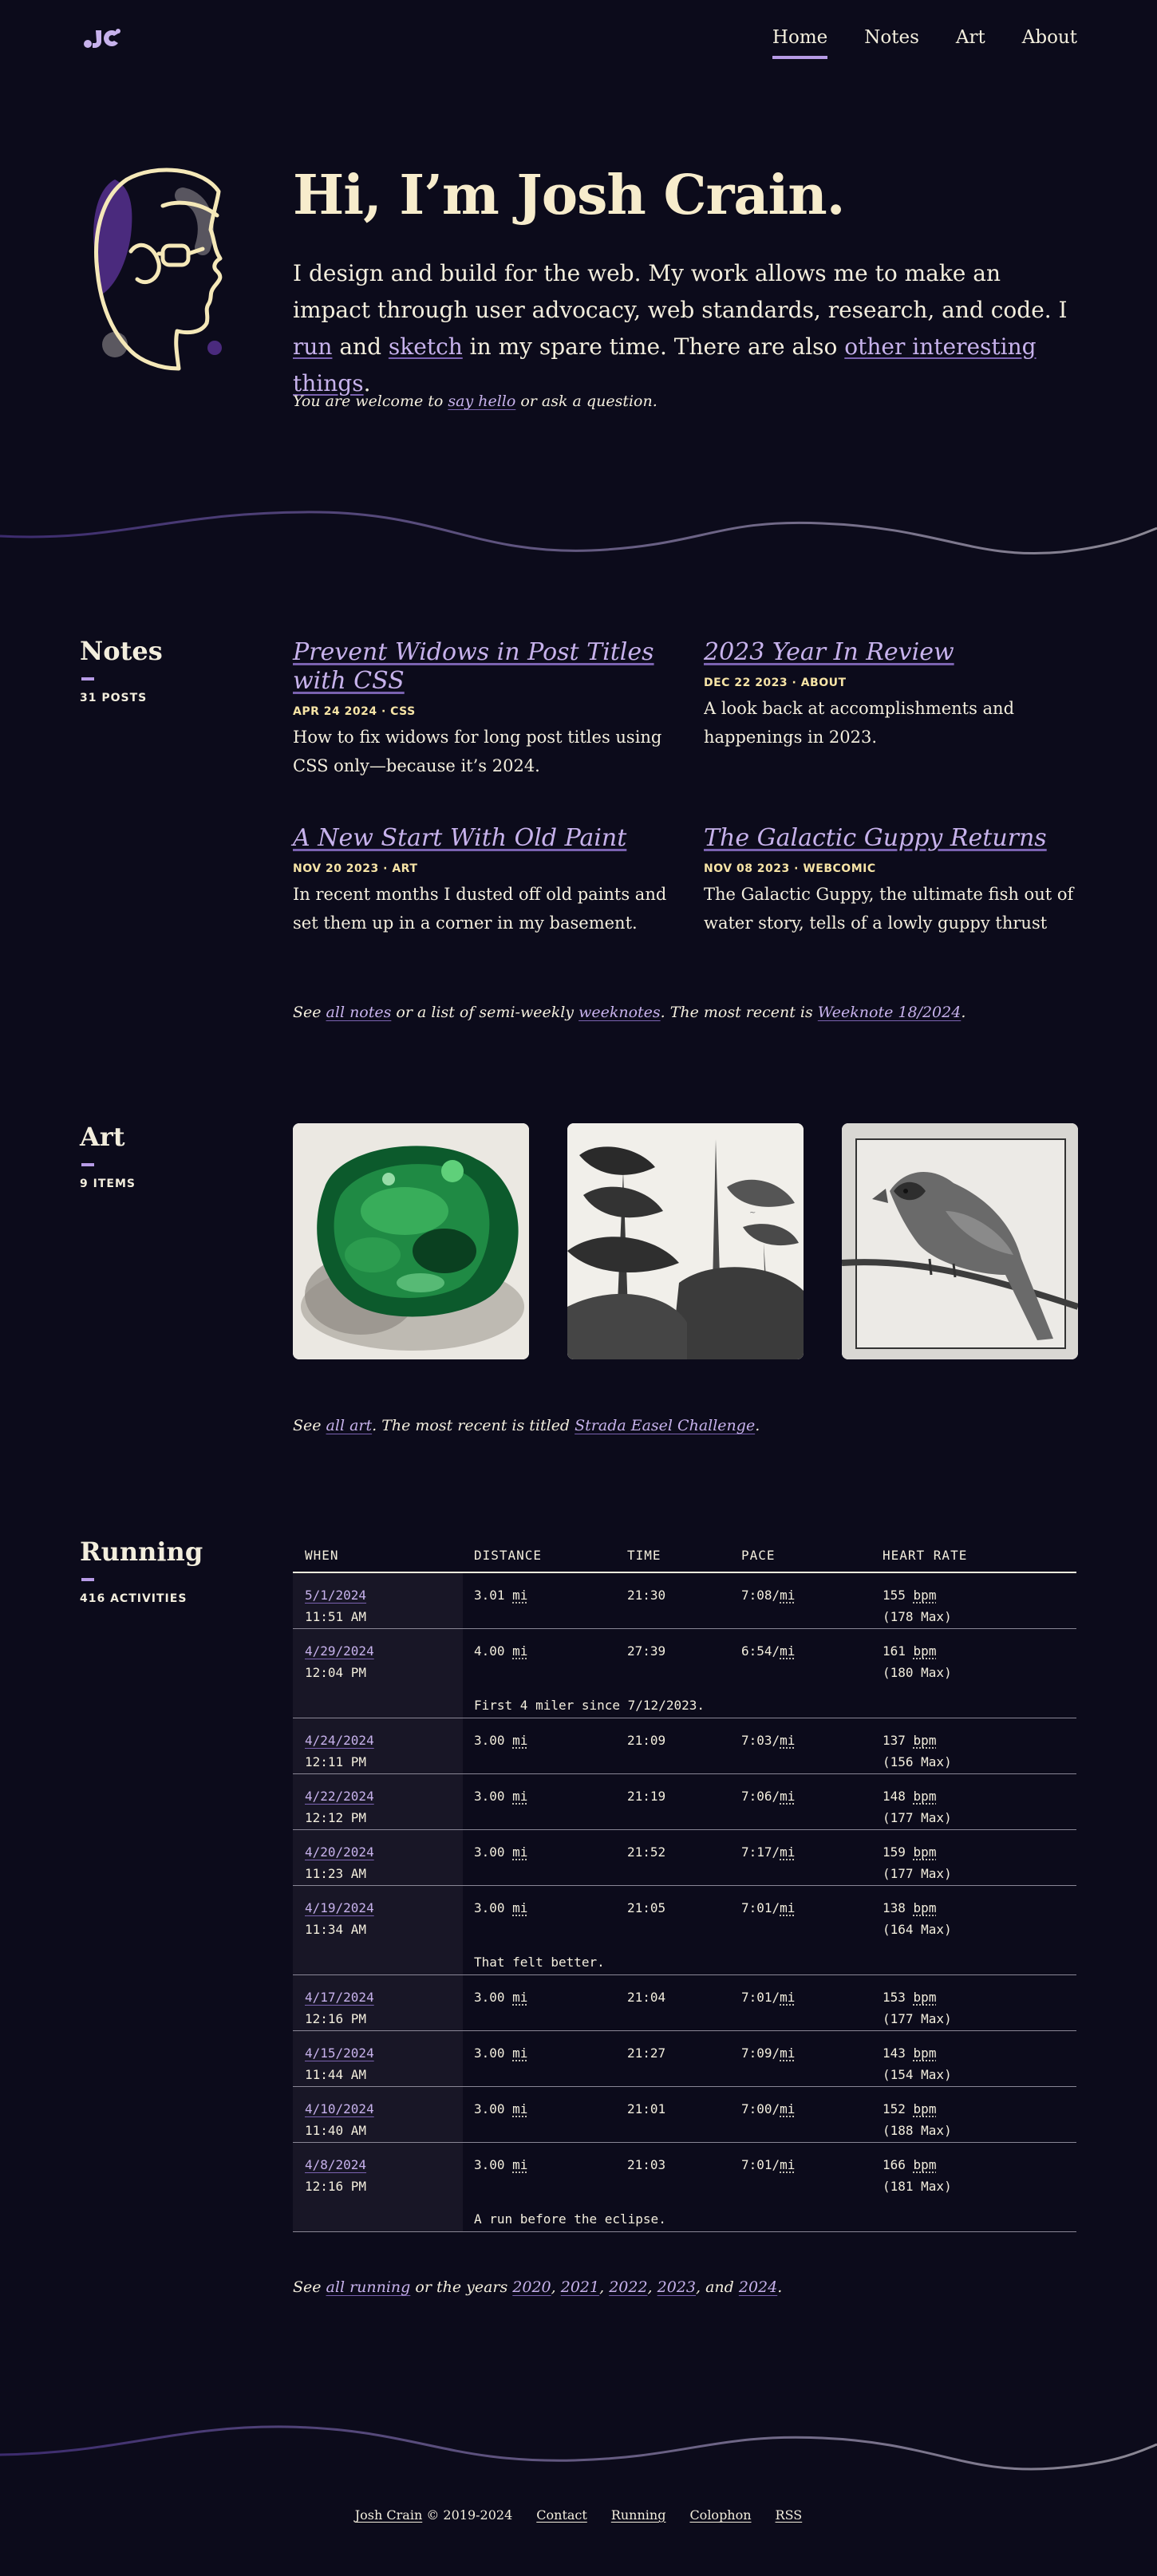  I want to click on footer-colophon-link: Colophon, so click(720, 2515).